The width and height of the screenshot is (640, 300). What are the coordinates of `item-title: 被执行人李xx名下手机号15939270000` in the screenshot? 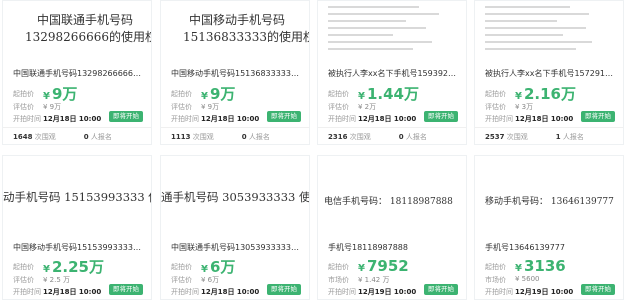 It's located at (394, 73).